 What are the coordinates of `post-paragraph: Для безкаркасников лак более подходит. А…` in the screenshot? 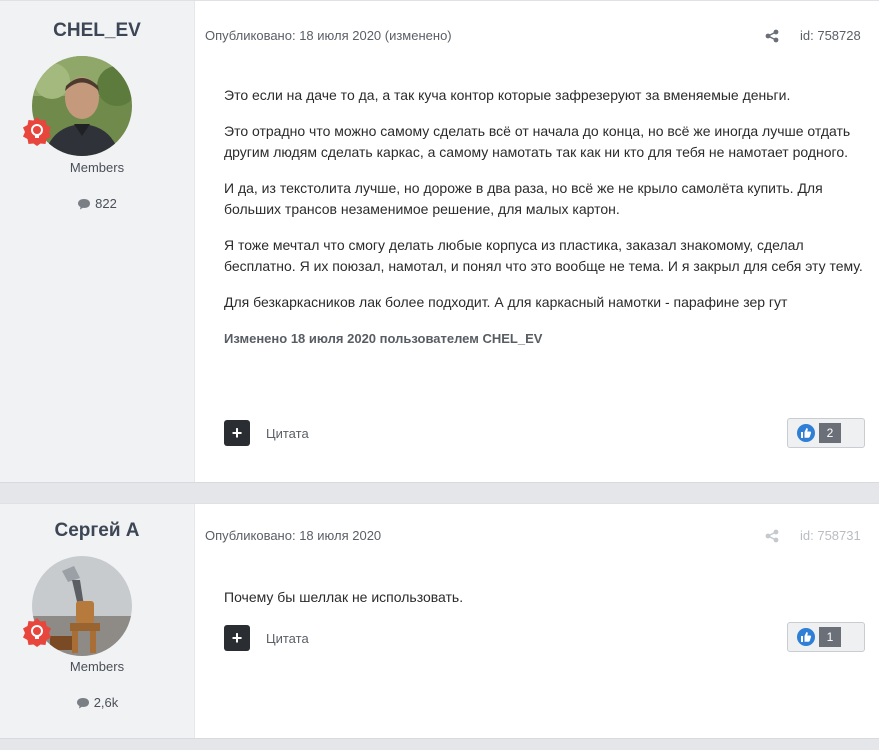 It's located at (506, 302).